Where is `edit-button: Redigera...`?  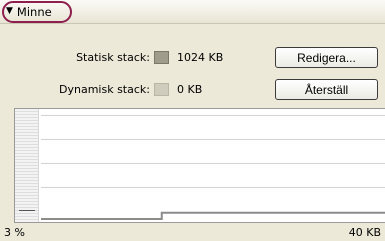
edit-button: Redigera... is located at coordinates (326, 57).